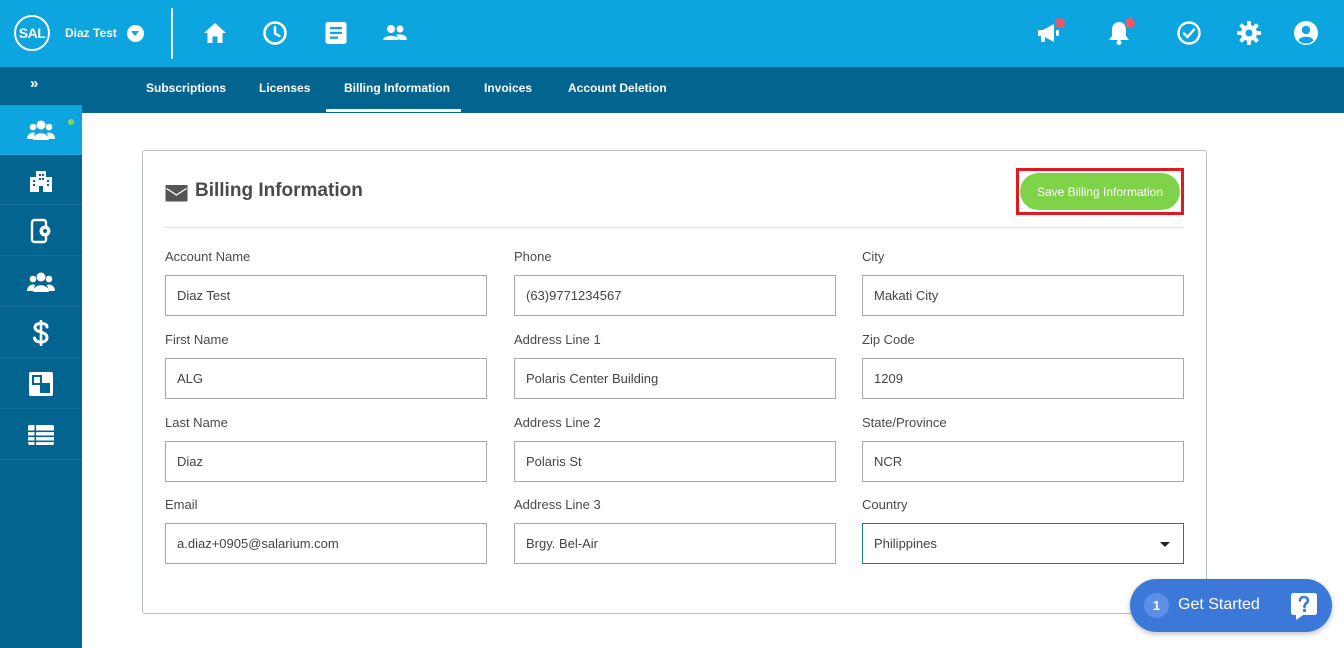 Image resolution: width=1344 pixels, height=648 pixels. I want to click on zip-code-input: 1209, so click(1023, 378).